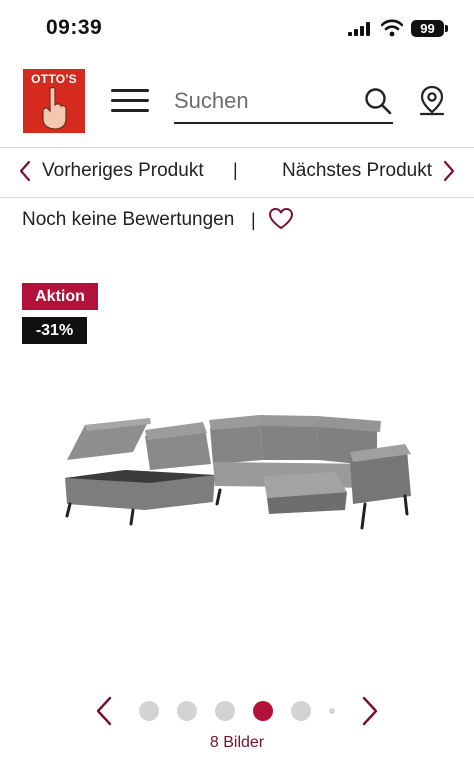 Image resolution: width=474 pixels, height=768 pixels. Describe the element at coordinates (392, 28) in the screenshot. I see `wifi-icon` at that location.